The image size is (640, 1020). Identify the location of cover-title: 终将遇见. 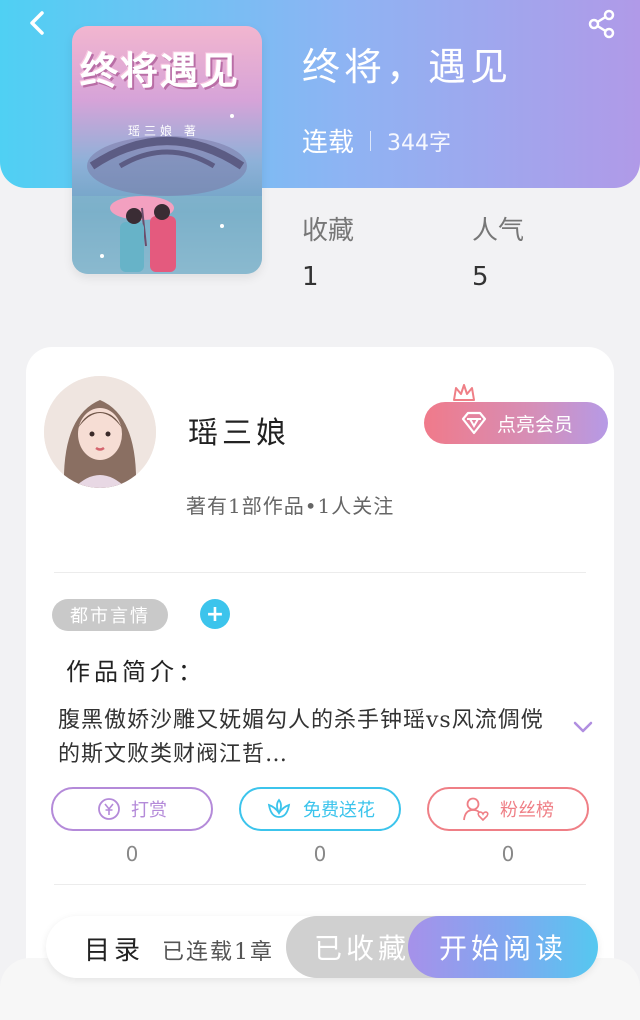
(160, 70).